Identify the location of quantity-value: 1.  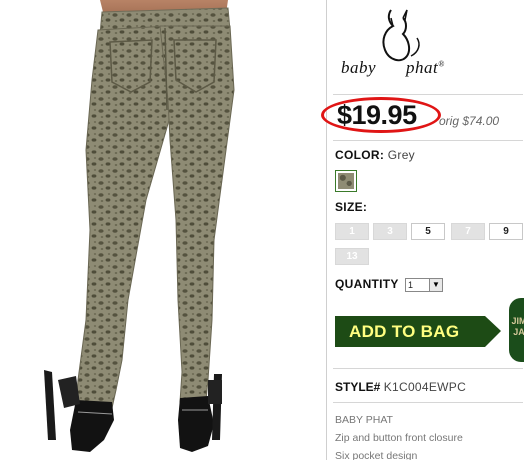
(411, 285).